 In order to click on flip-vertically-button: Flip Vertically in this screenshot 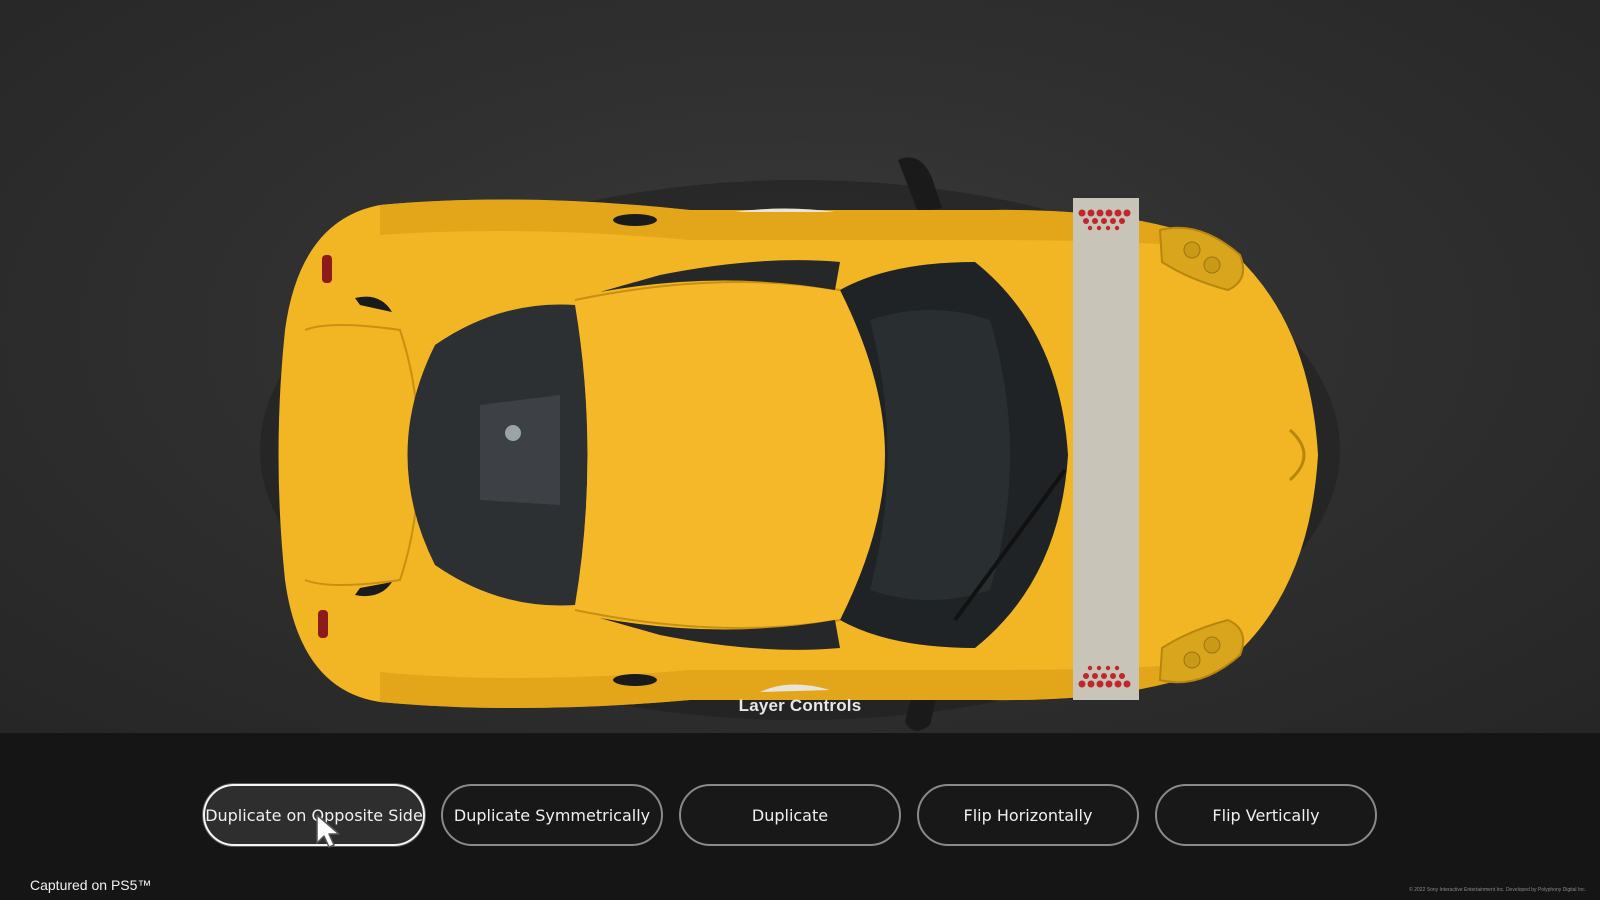, I will do `click(1266, 815)`.